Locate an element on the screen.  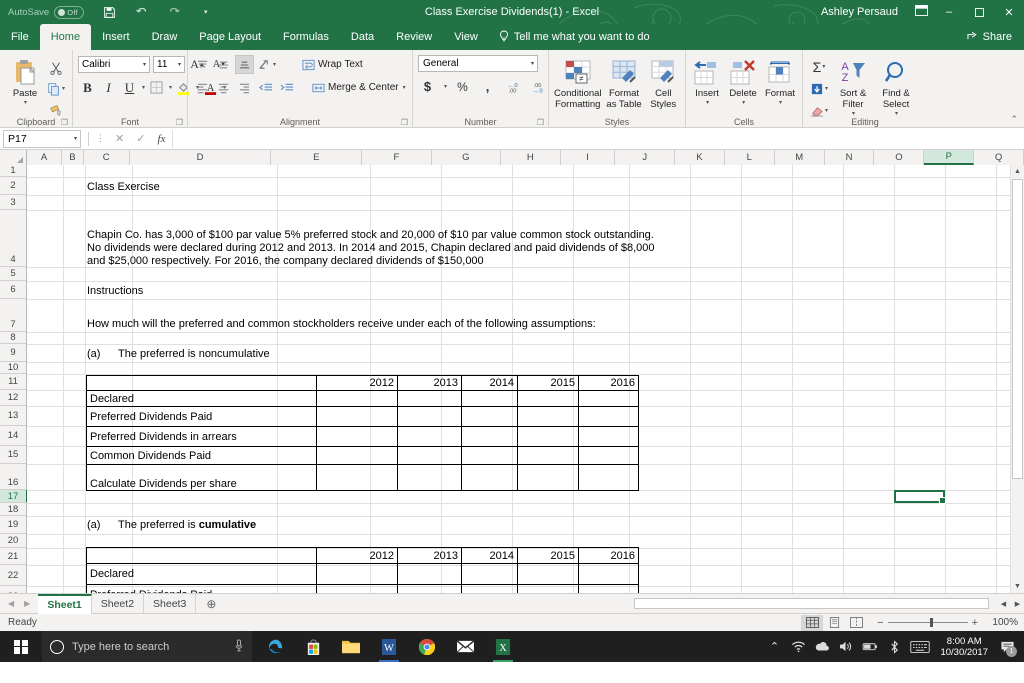
column-header-B: B is located at coordinates (73, 157).